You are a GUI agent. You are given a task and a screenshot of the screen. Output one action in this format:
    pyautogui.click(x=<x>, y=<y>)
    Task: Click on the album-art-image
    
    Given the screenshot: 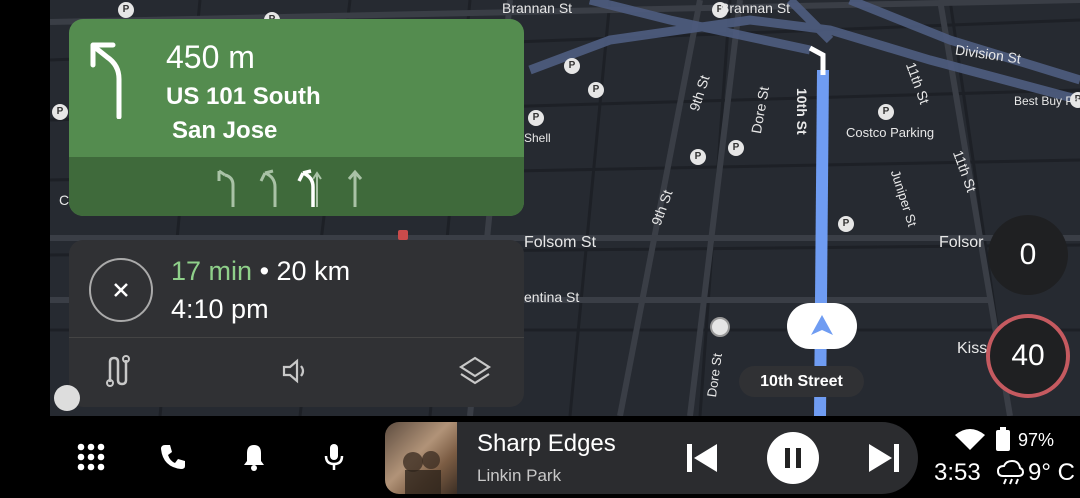 What is the action you would take?
    pyautogui.click(x=422, y=472)
    